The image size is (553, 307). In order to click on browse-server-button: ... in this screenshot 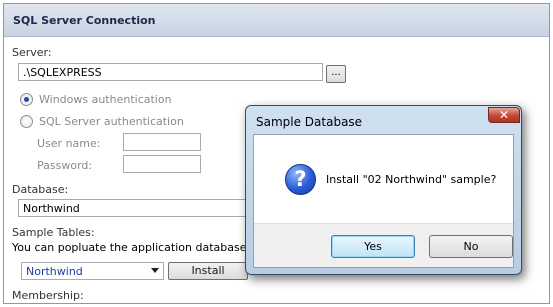, I will do `click(336, 74)`.